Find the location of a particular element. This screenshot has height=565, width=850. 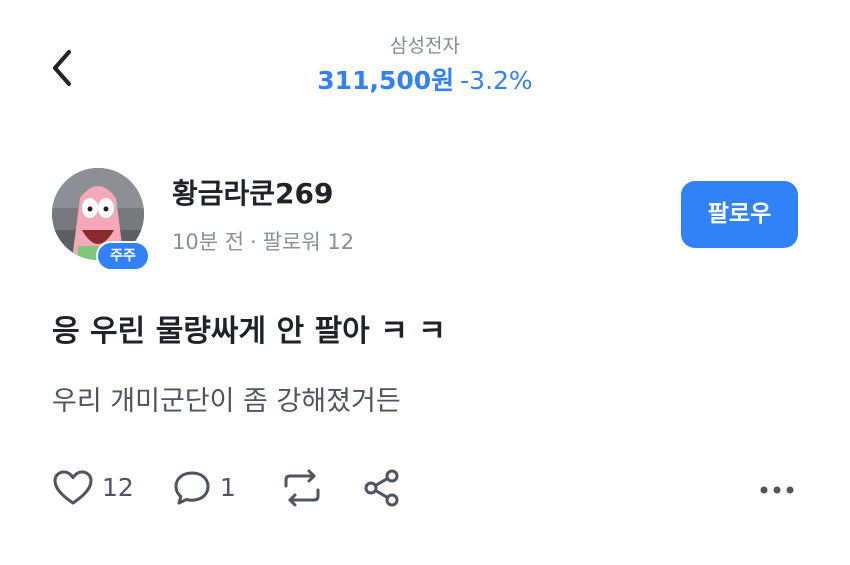

share-icon is located at coordinates (381, 488).